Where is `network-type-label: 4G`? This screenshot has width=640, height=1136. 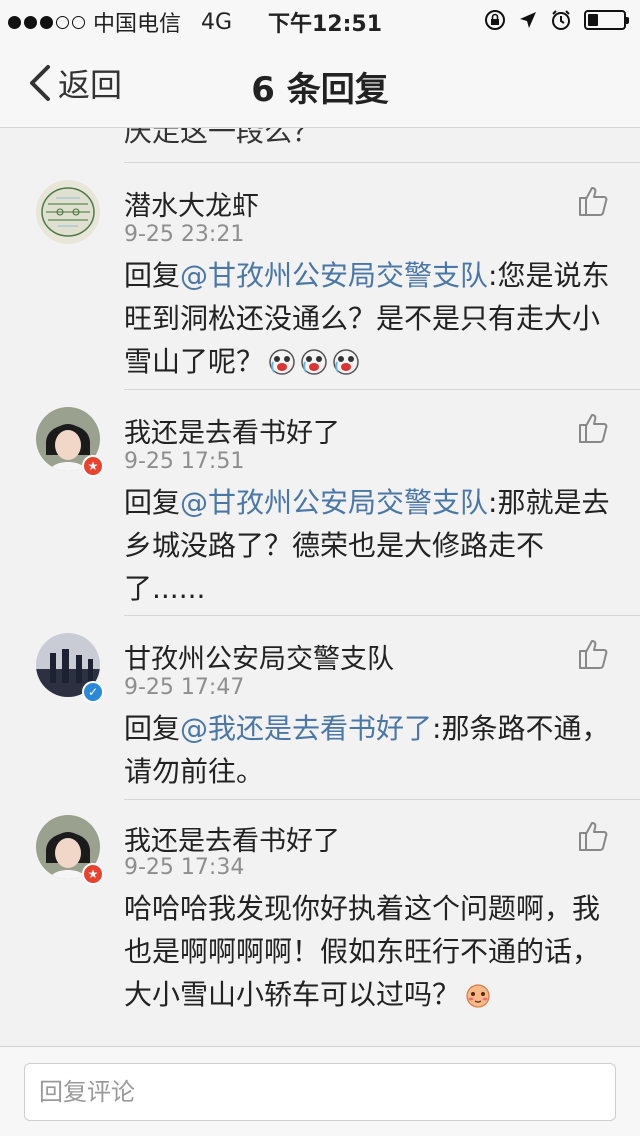 network-type-label: 4G is located at coordinates (217, 22).